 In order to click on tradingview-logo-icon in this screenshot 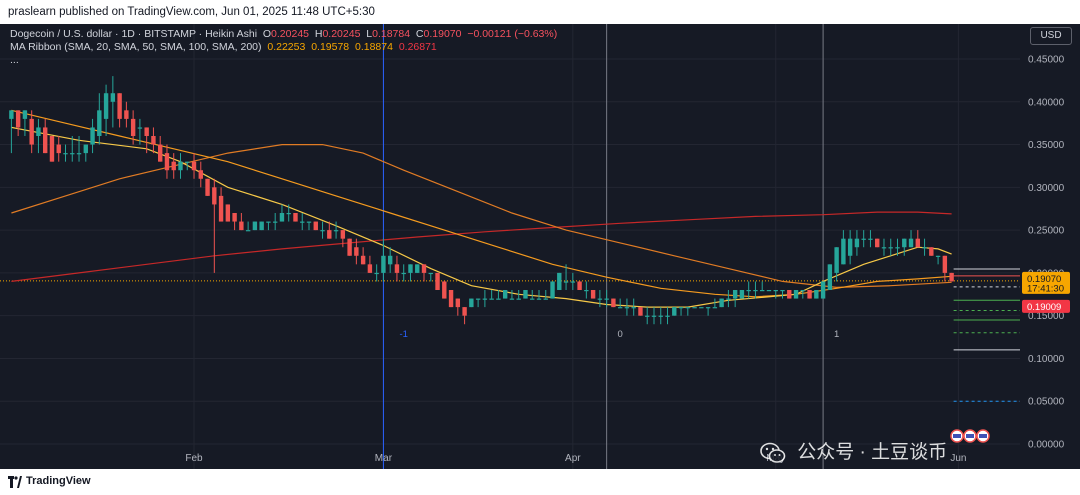, I will do `click(15, 482)`.